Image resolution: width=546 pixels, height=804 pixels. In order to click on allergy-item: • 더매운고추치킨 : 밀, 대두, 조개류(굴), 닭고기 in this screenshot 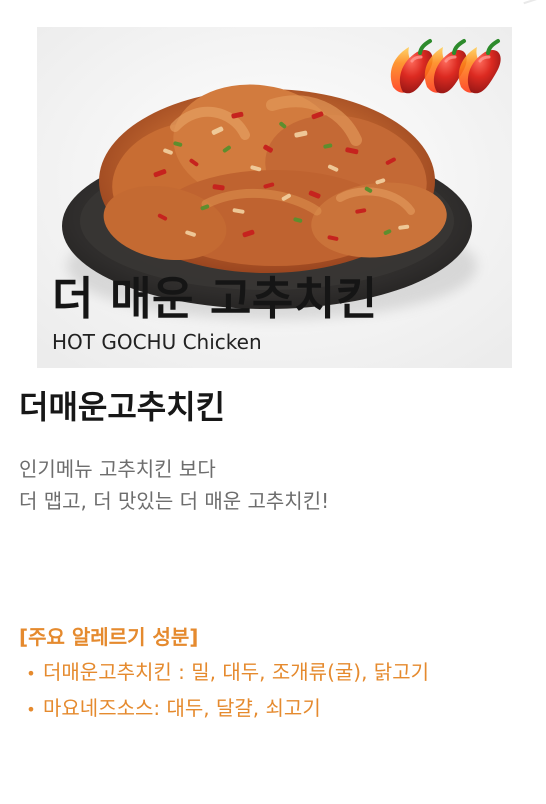, I will do `click(276, 673)`.